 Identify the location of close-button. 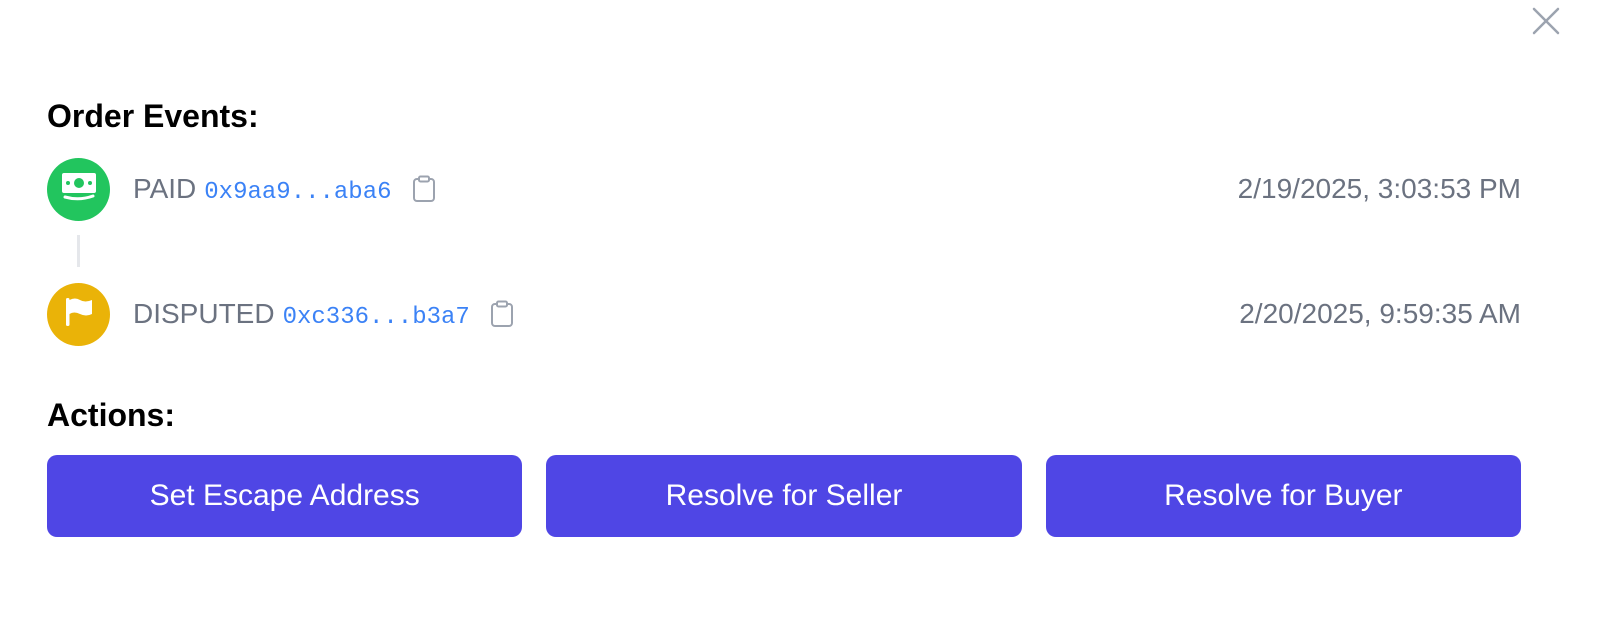
(1546, 23).